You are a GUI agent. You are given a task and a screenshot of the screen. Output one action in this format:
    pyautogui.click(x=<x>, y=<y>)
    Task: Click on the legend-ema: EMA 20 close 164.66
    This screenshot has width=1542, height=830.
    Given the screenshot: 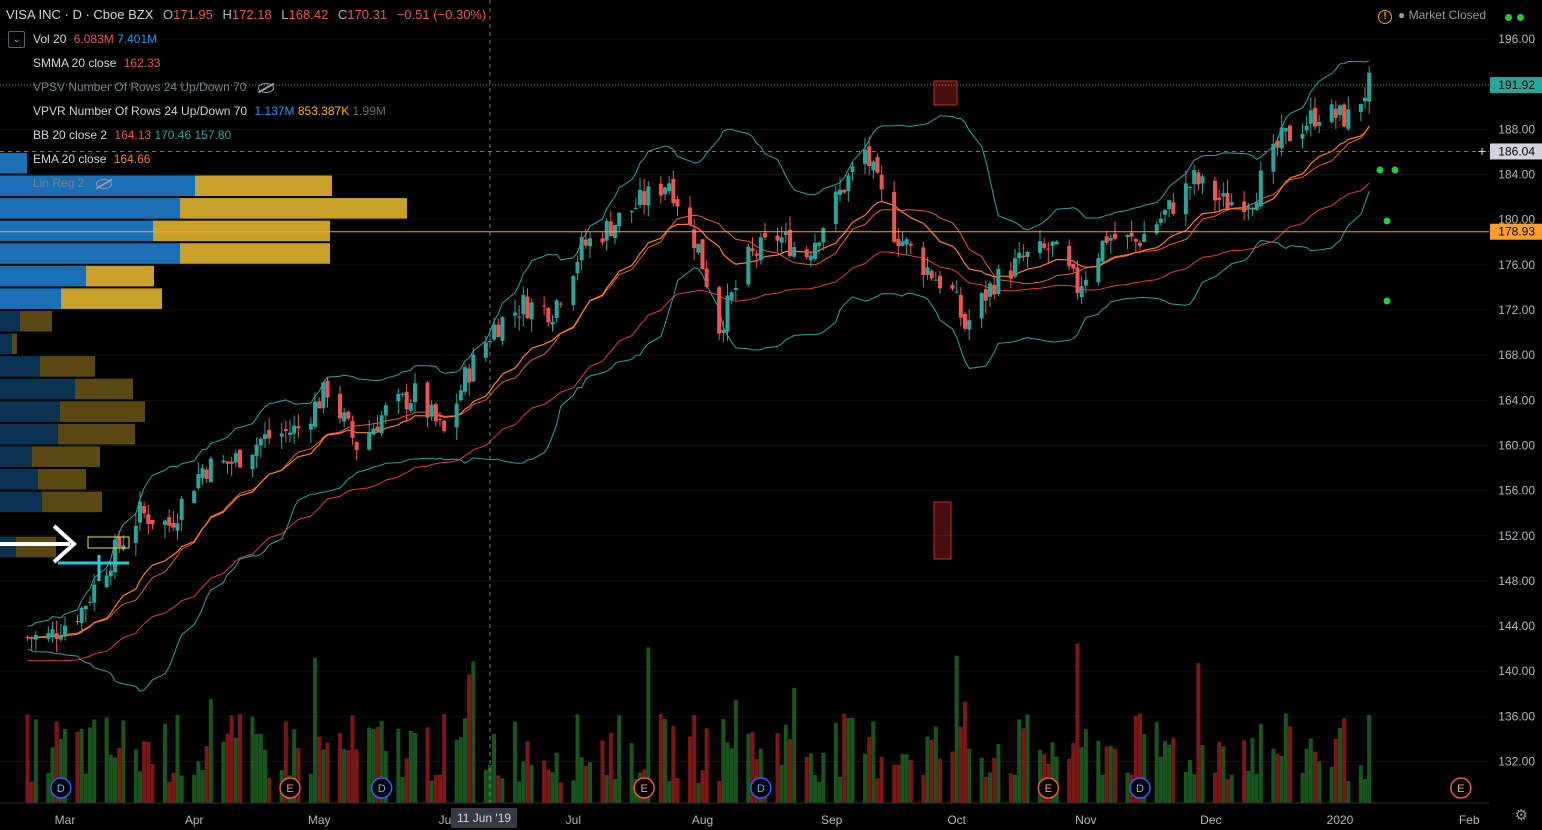 What is the action you would take?
    pyautogui.click(x=197, y=162)
    